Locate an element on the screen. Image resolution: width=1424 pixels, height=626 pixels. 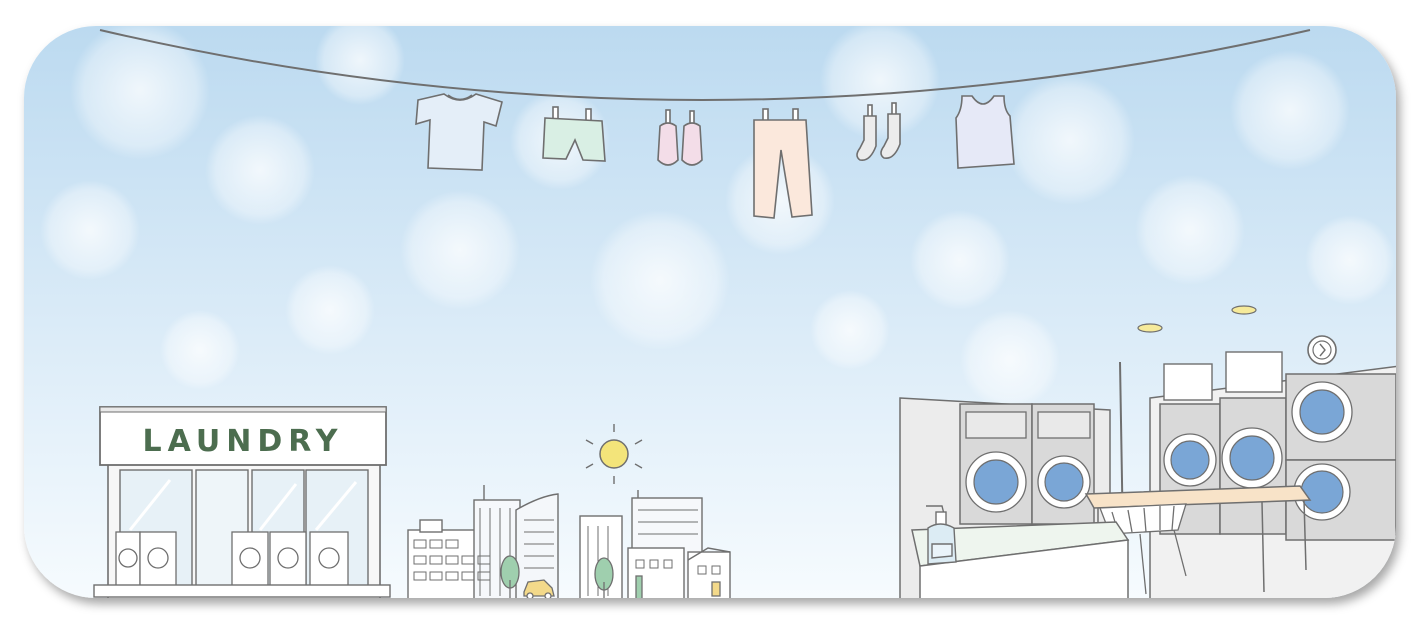
laundry-store: LAUNDRY is located at coordinates (242, 502).